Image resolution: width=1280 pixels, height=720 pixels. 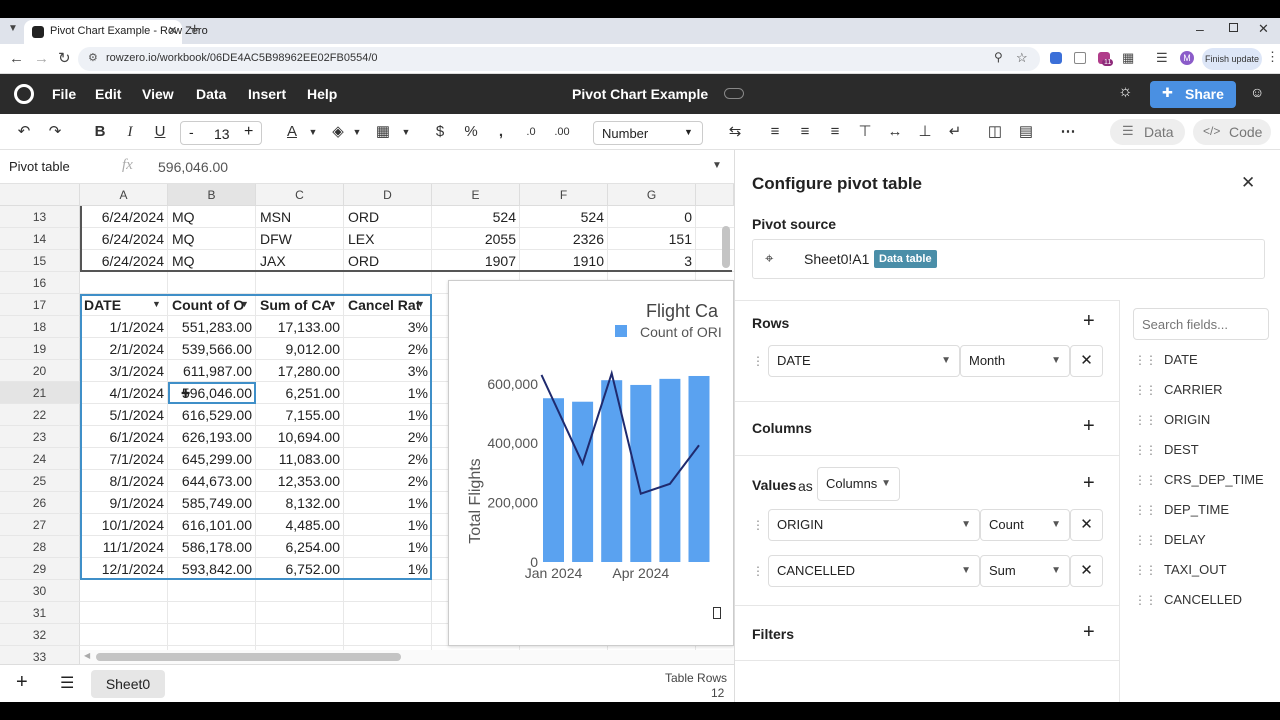 I want to click on comma-format-icon: ,, so click(x=501, y=132).